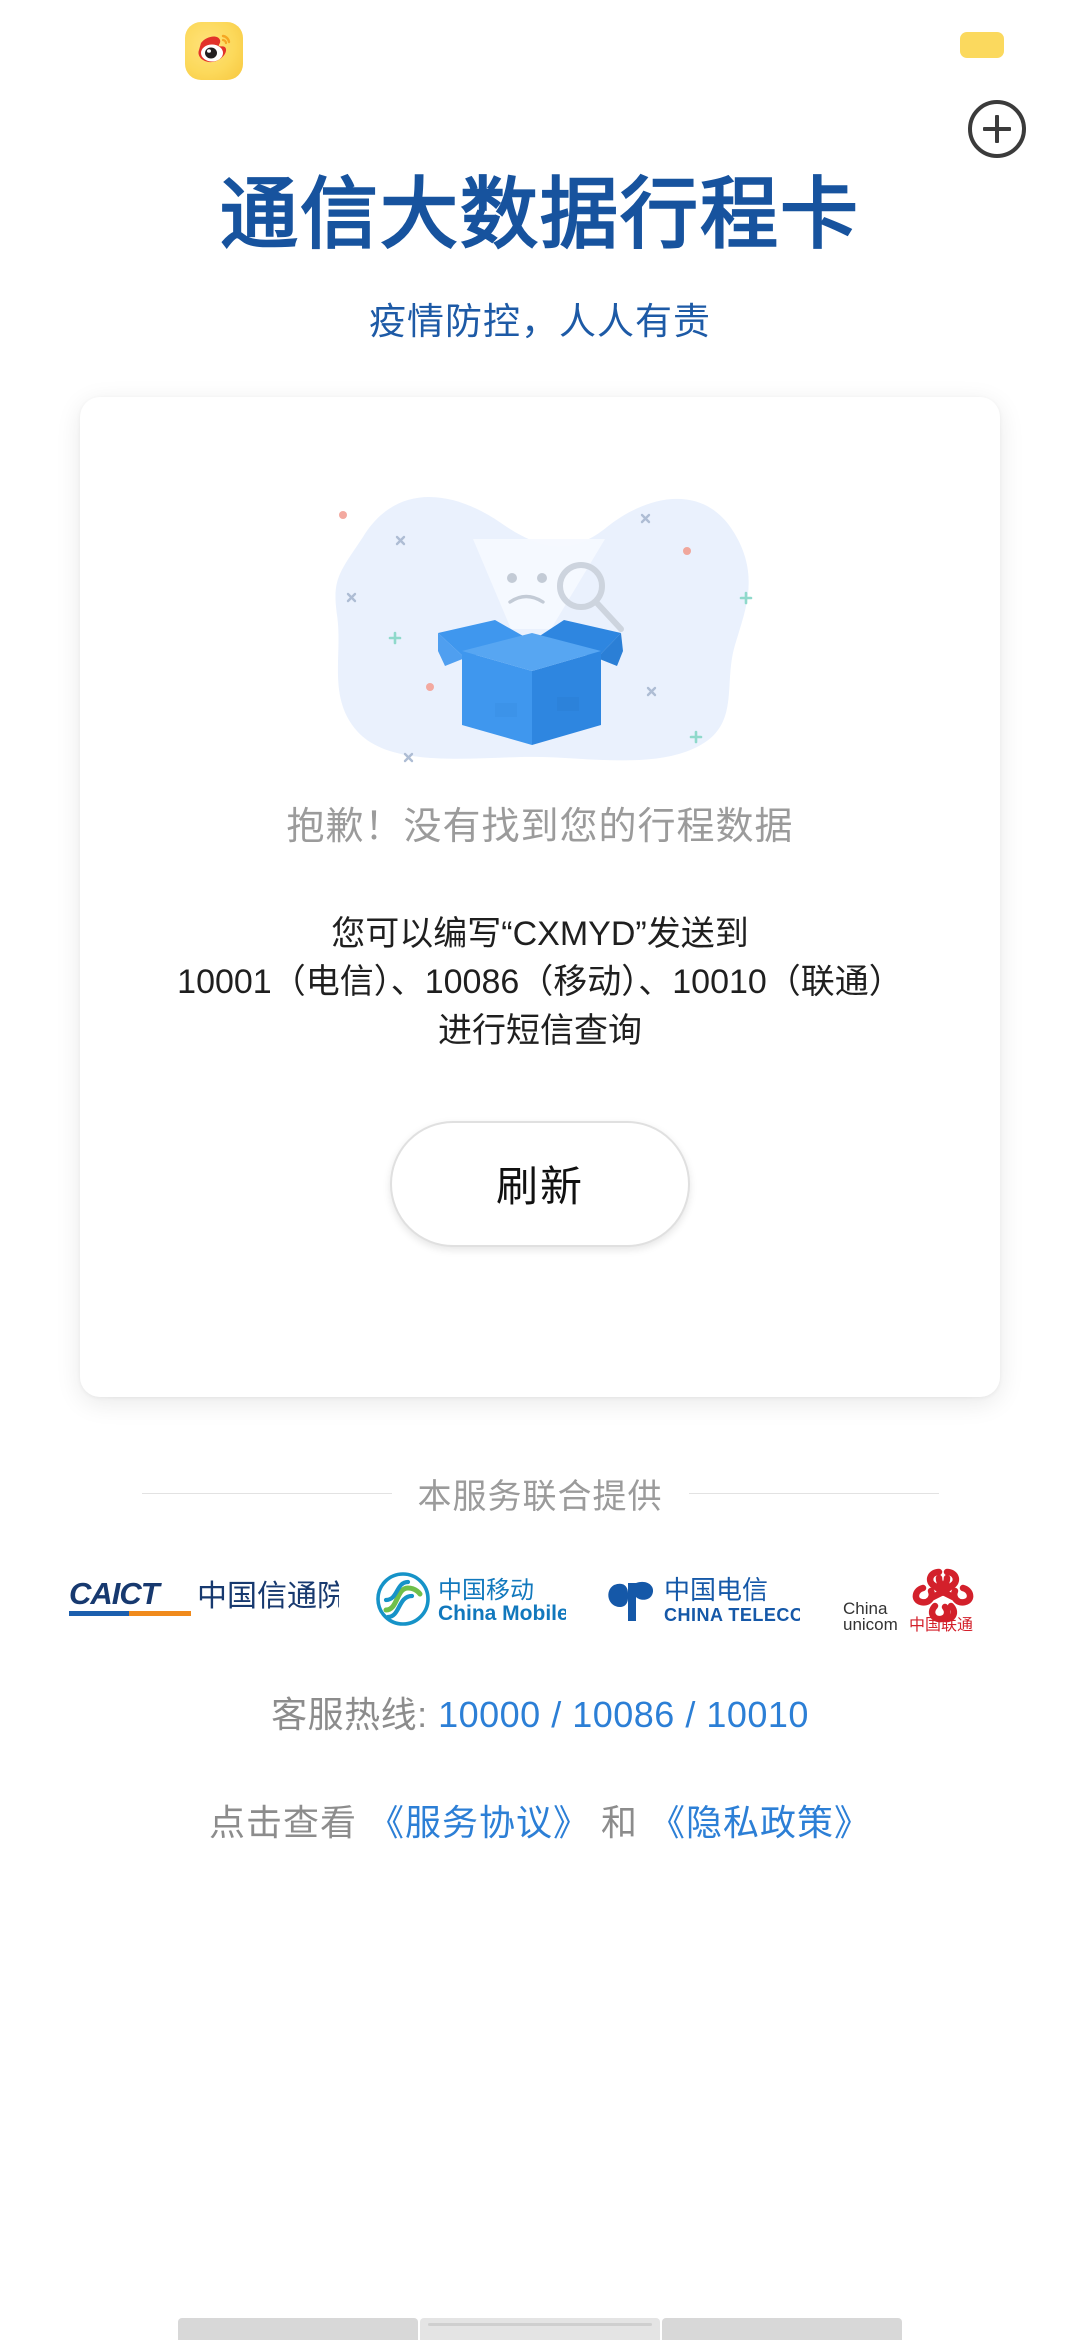 This screenshot has width=1080, height=2340. I want to click on provided-by-section: 本服务联合提供, so click(540, 1493).